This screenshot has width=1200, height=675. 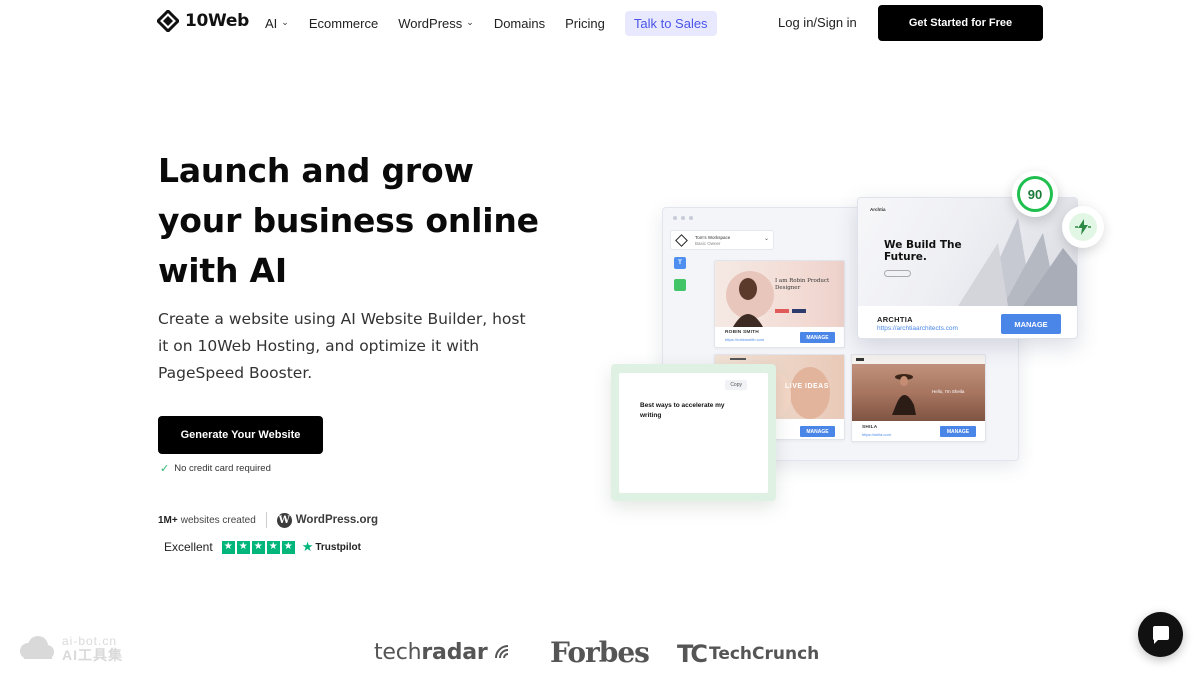 I want to click on press-logos: techradar Forbes TC TechCrunch, so click(x=600, y=654).